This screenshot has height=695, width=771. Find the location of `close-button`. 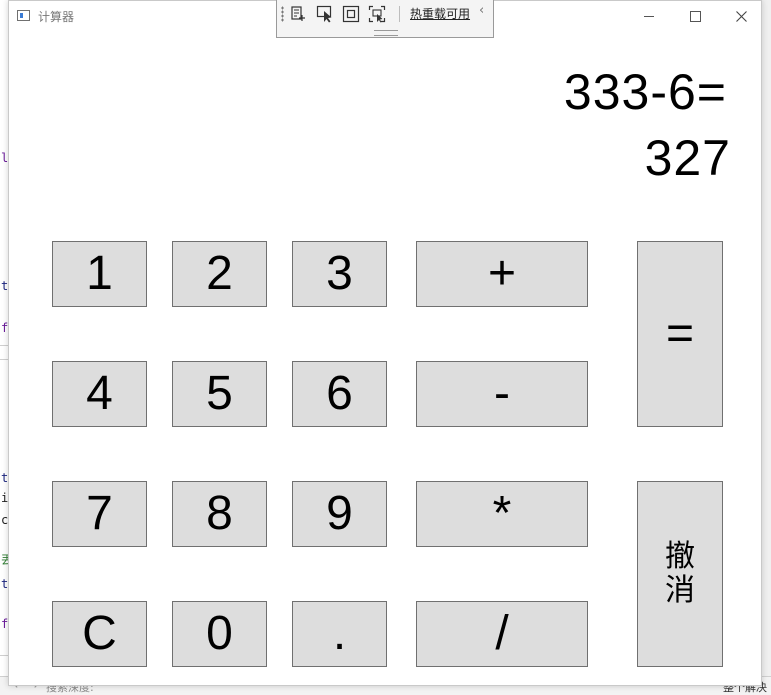

close-button is located at coordinates (741, 16).